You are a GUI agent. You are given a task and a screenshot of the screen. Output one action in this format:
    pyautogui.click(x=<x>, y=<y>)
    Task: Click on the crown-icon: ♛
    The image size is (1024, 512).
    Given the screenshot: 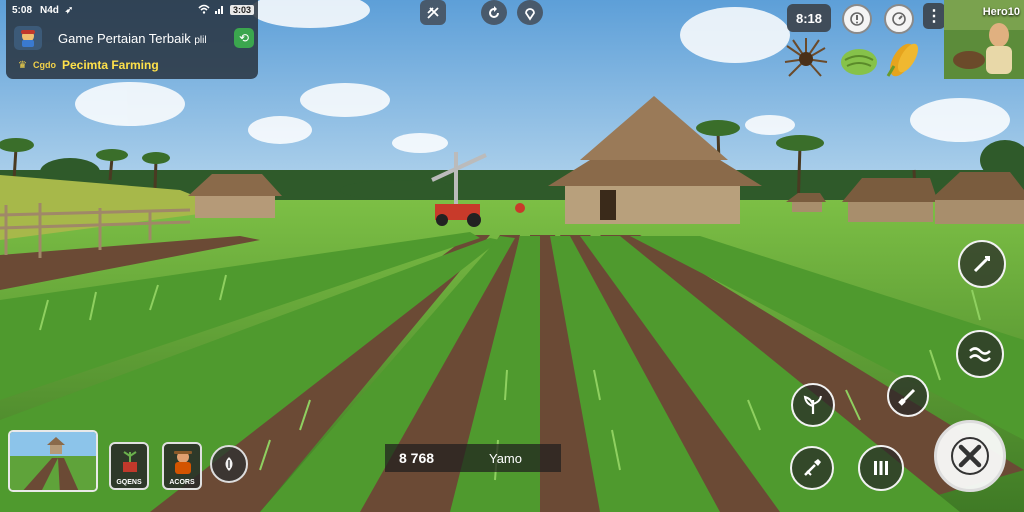 What is the action you would take?
    pyautogui.click(x=22, y=65)
    